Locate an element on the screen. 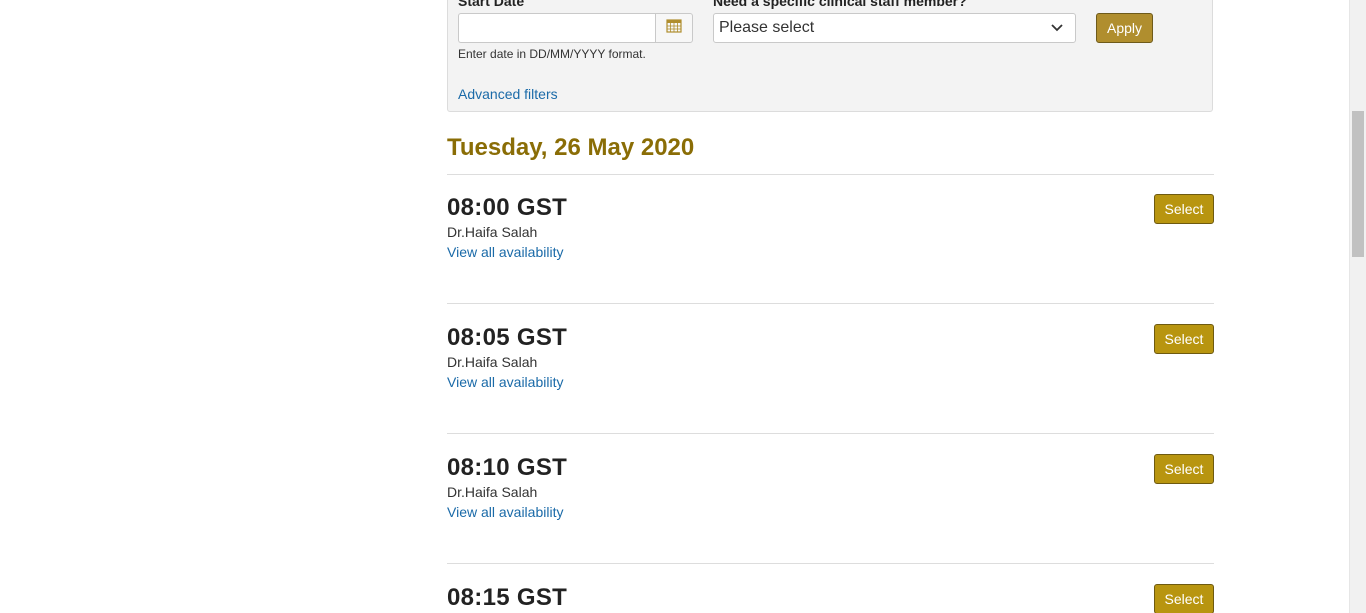  calendar-icon is located at coordinates (674, 28).